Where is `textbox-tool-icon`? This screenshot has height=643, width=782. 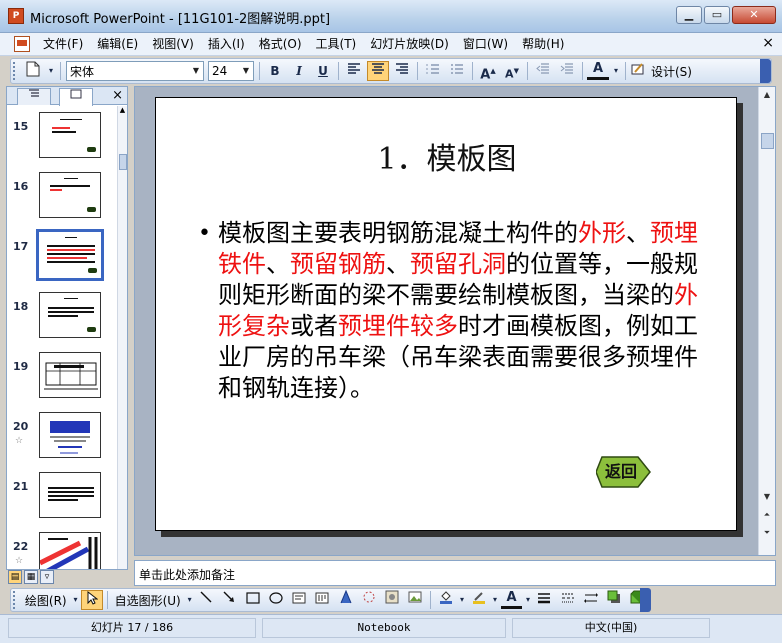 textbox-tool-icon is located at coordinates (298, 600).